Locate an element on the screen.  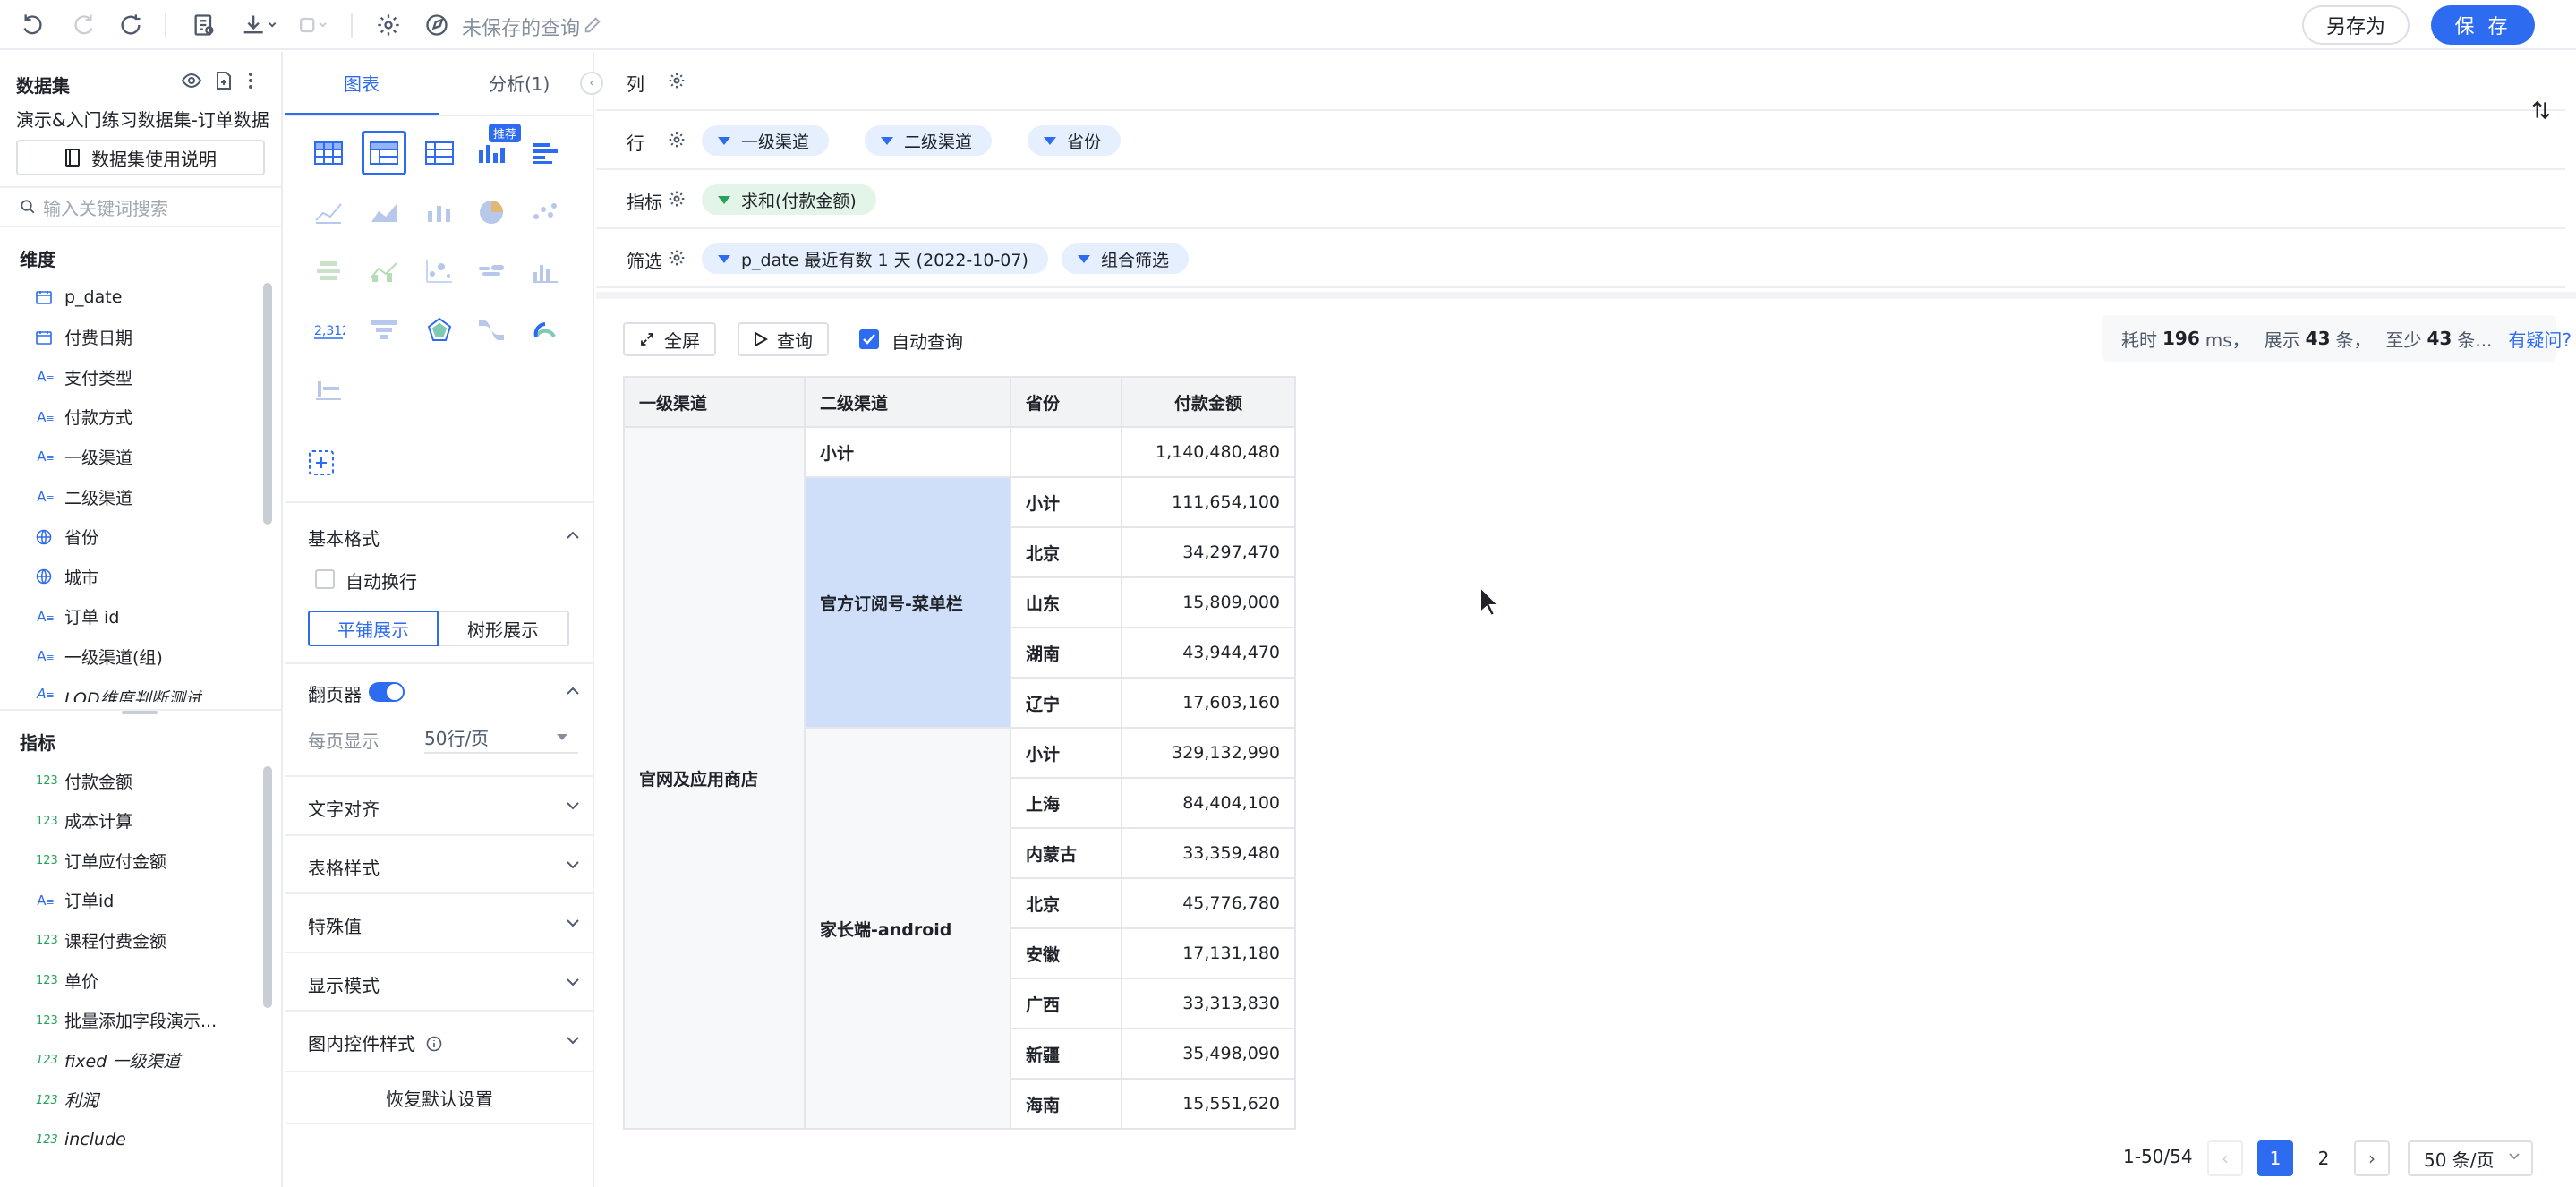
dimension-item: 省份 is located at coordinates (67, 537).